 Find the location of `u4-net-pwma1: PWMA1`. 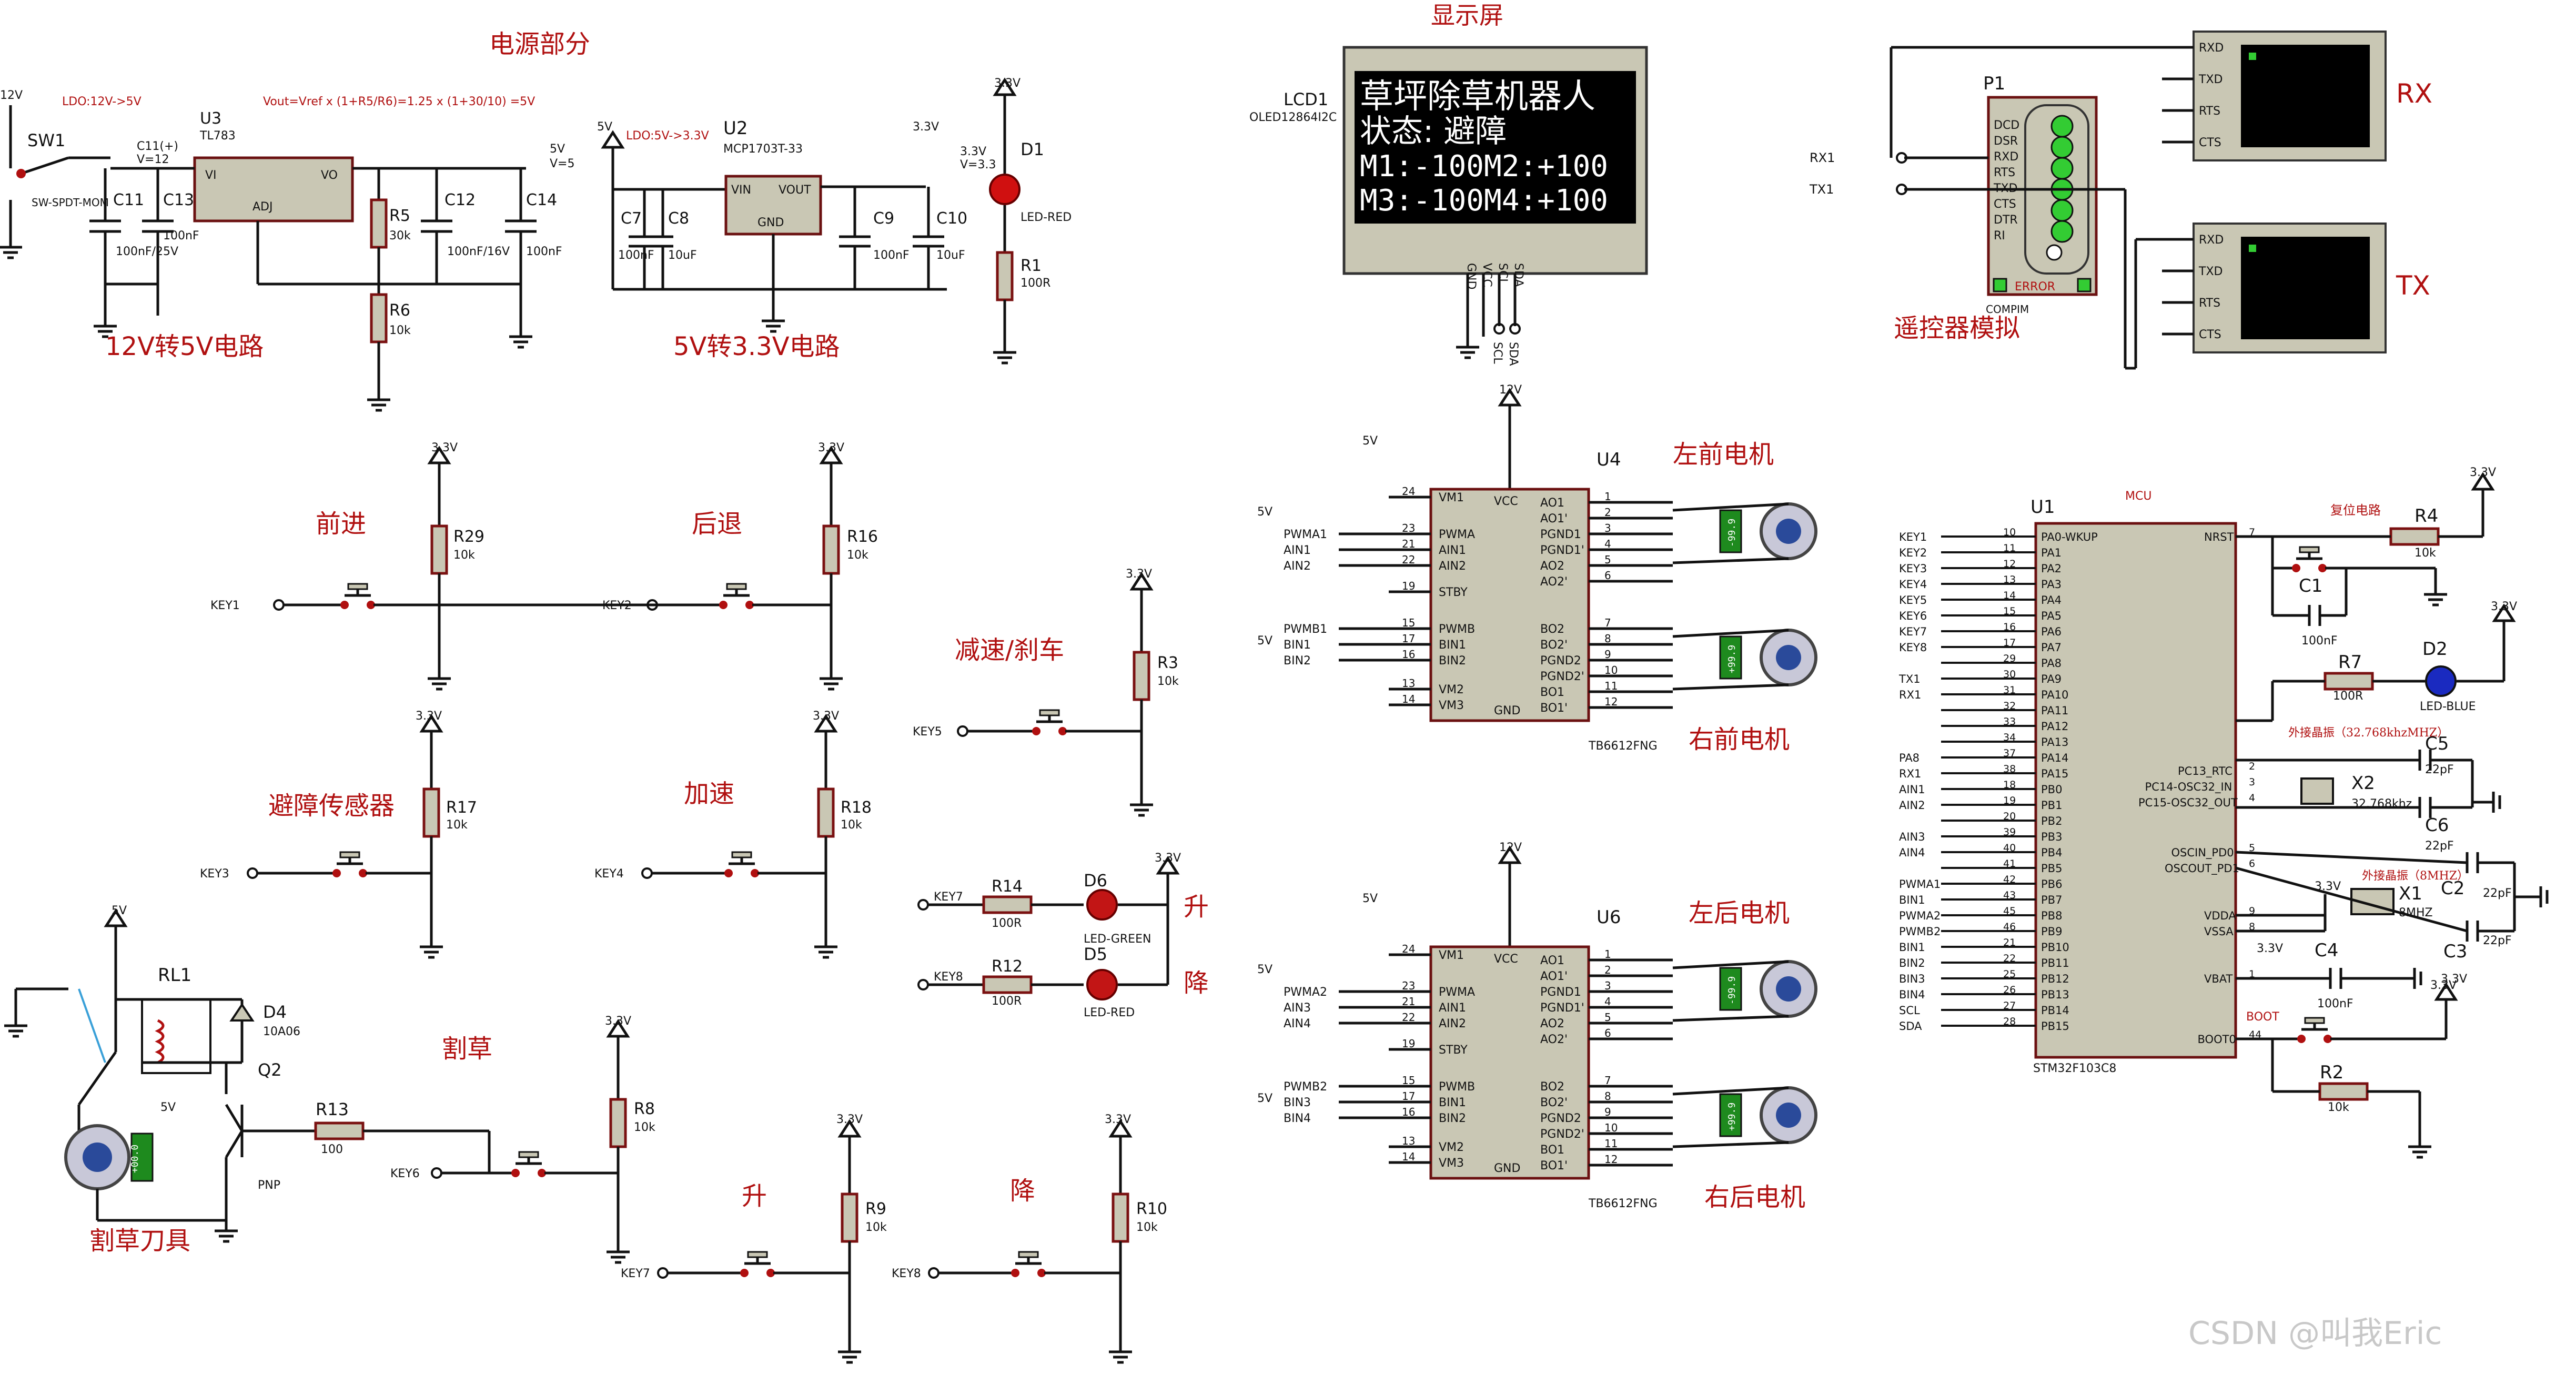

u4-net-pwma1: PWMA1 is located at coordinates (1305, 534).